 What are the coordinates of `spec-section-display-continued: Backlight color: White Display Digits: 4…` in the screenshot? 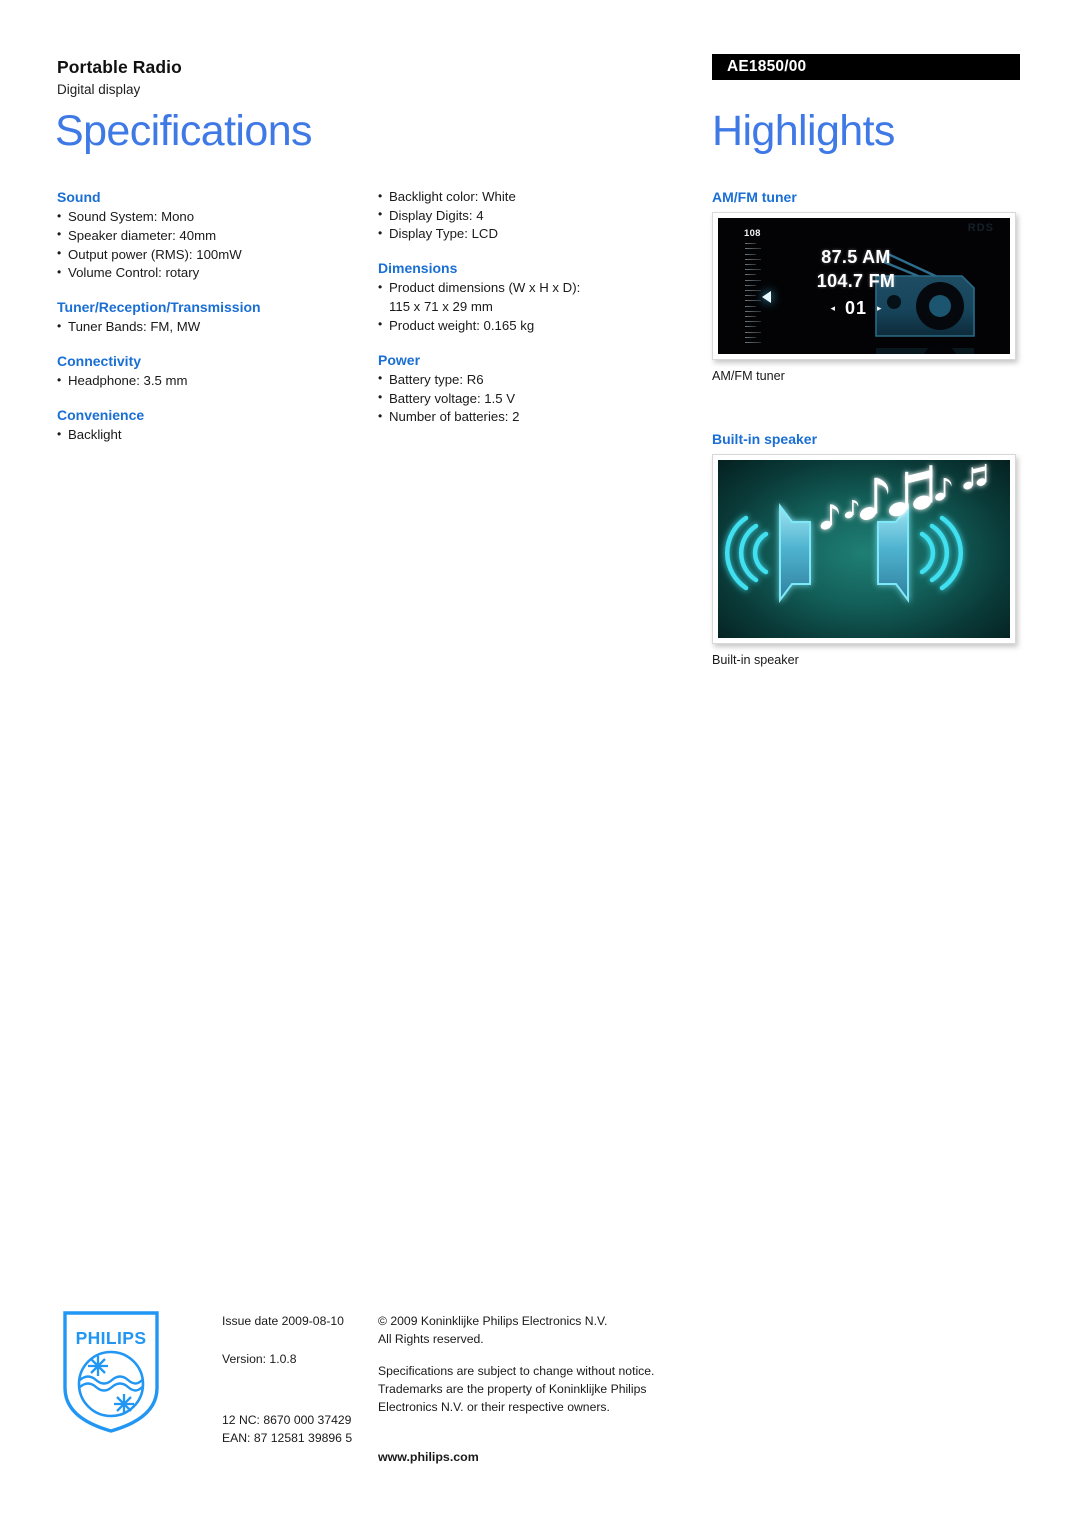 It's located at (528, 216).